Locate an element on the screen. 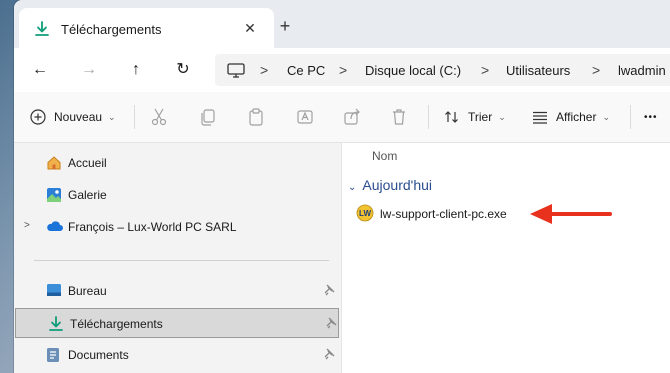 This screenshot has width=670, height=373. group-label: Aujourd'hui is located at coordinates (397, 185).